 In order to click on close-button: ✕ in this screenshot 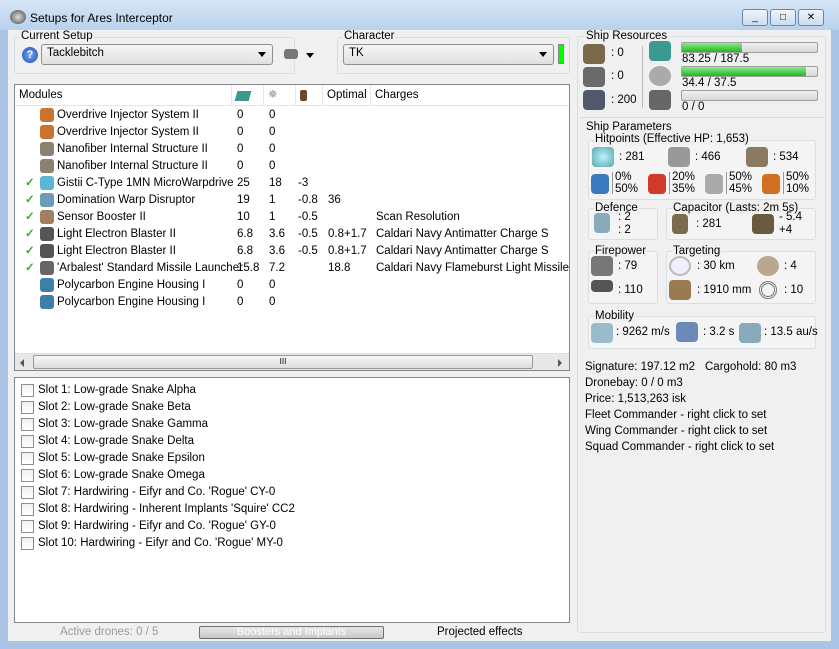, I will do `click(811, 17)`.